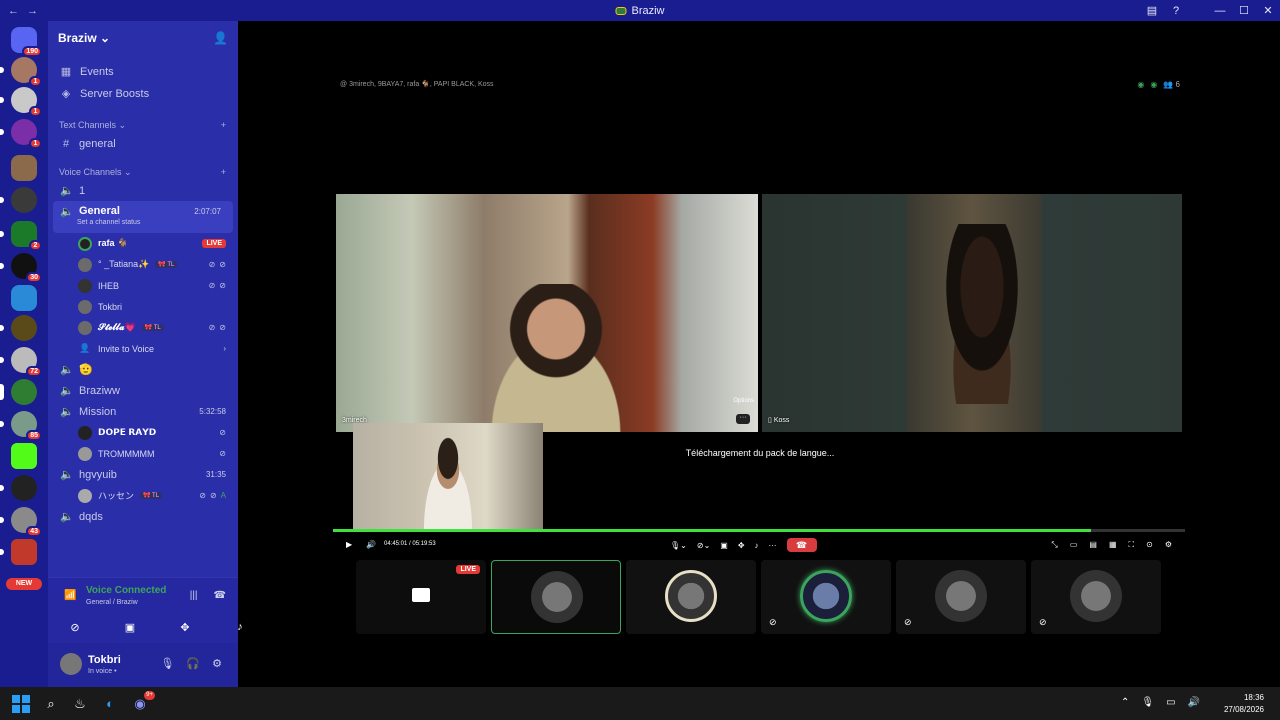 Image resolution: width=1280 pixels, height=720 pixels. Describe the element at coordinates (130, 627) in the screenshot. I see `share-screen-button: ▣` at that location.